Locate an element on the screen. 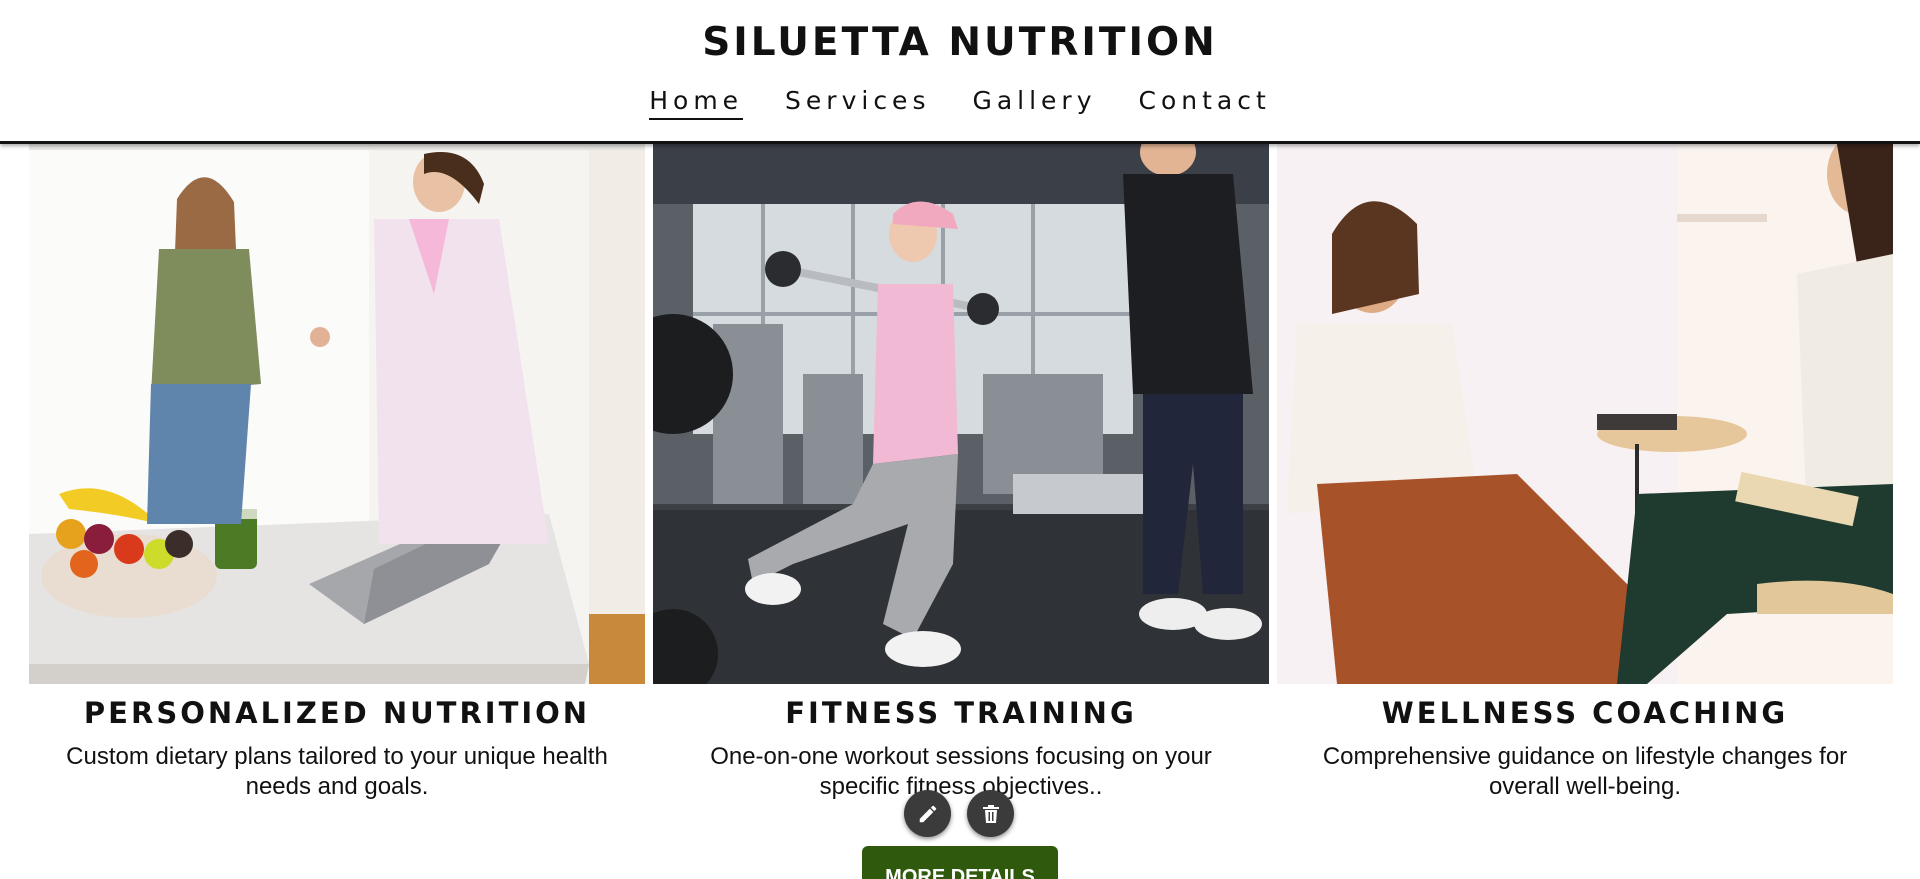 The image size is (1920, 879). service-title: PERSONALIZED NUTRITION is located at coordinates (337, 713).